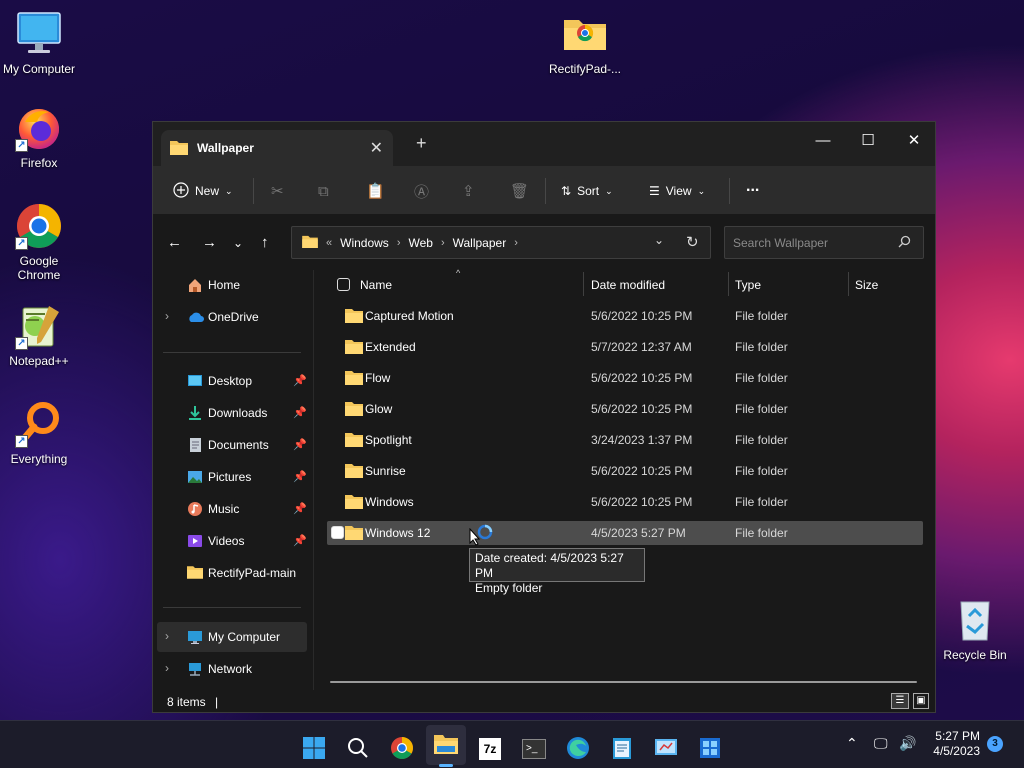 Image resolution: width=1024 pixels, height=768 pixels. I want to click on close-tab-icon: ✕, so click(376, 148).